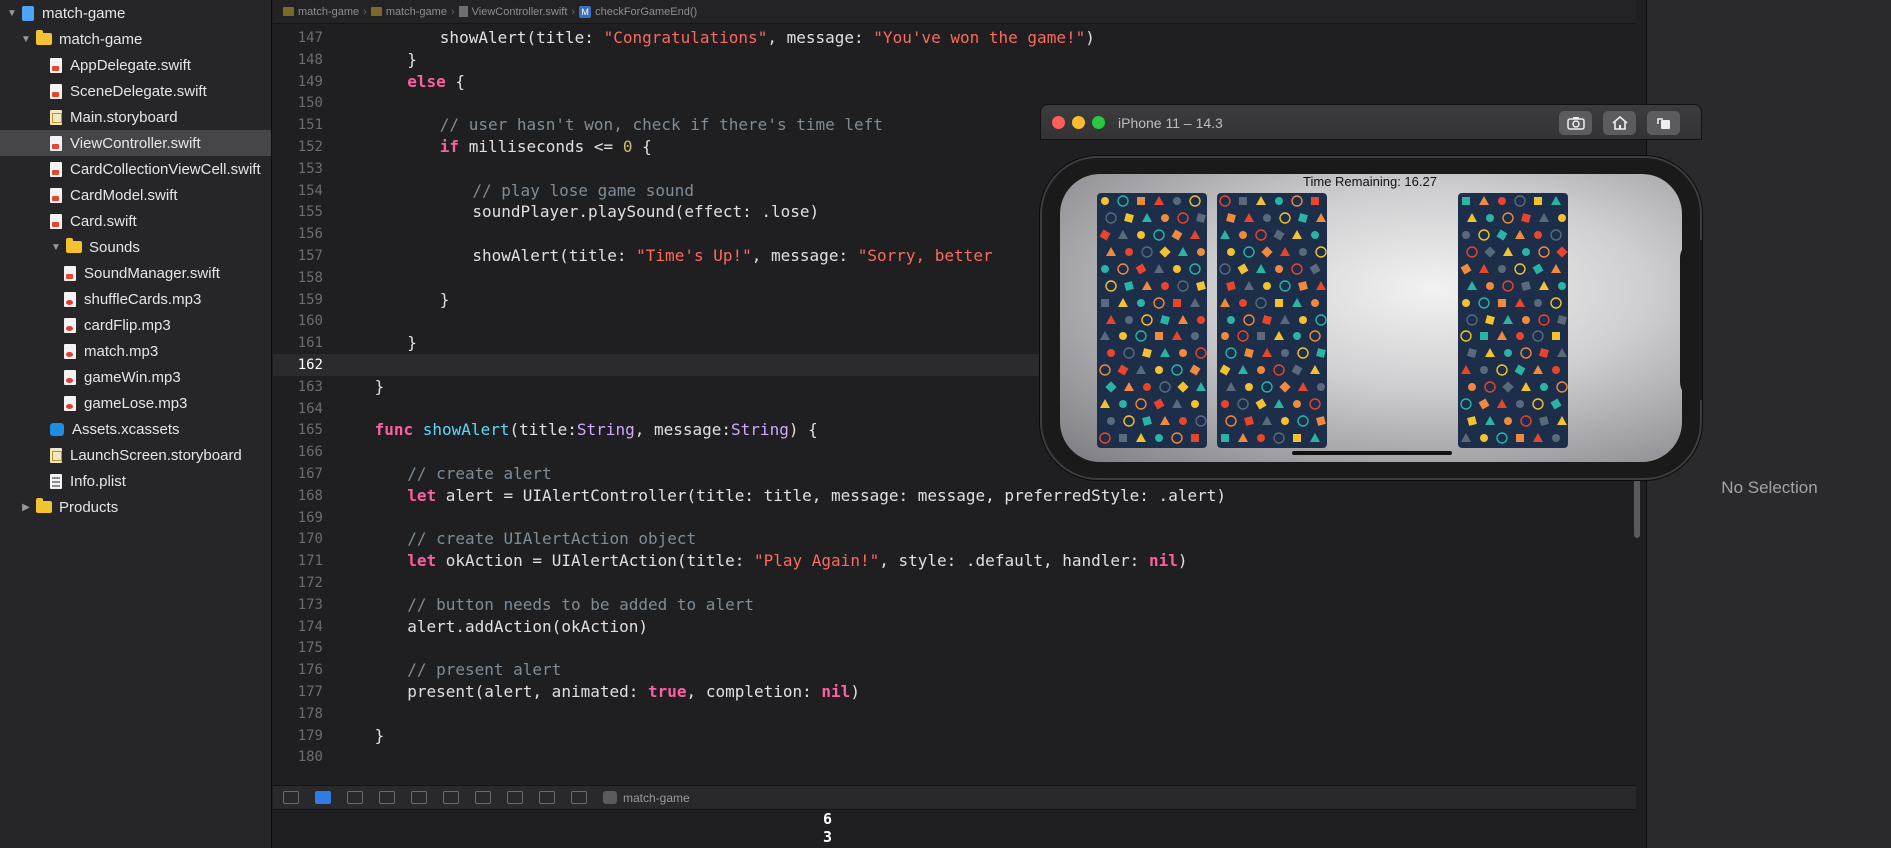 Image resolution: width=1891 pixels, height=848 pixels. What do you see at coordinates (820, 37) in the screenshot?
I see `code-token: , message:` at bounding box center [820, 37].